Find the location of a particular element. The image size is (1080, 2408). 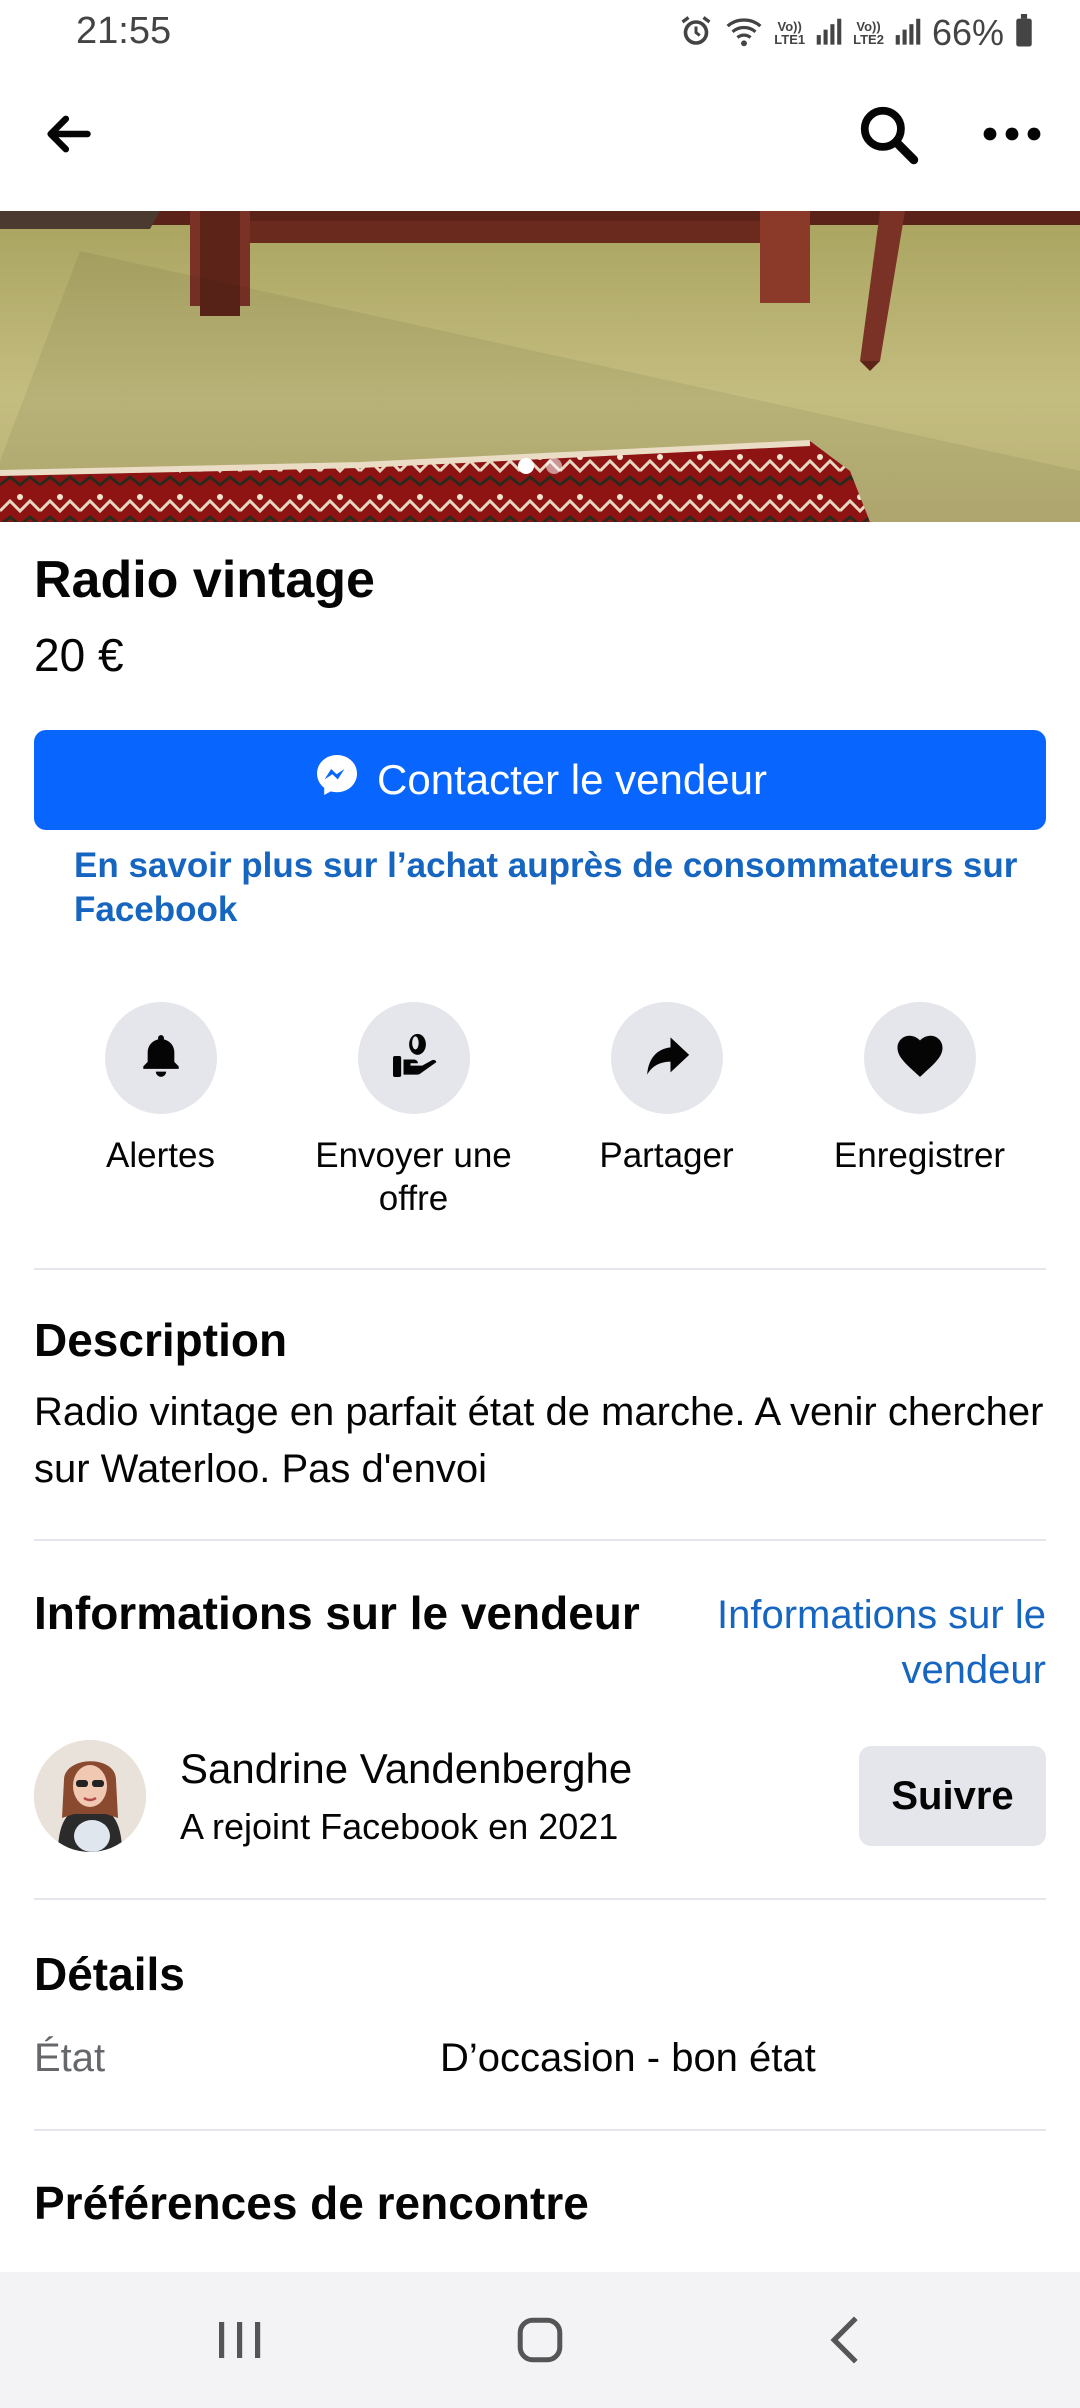

recent-apps-button is located at coordinates (240, 2342).